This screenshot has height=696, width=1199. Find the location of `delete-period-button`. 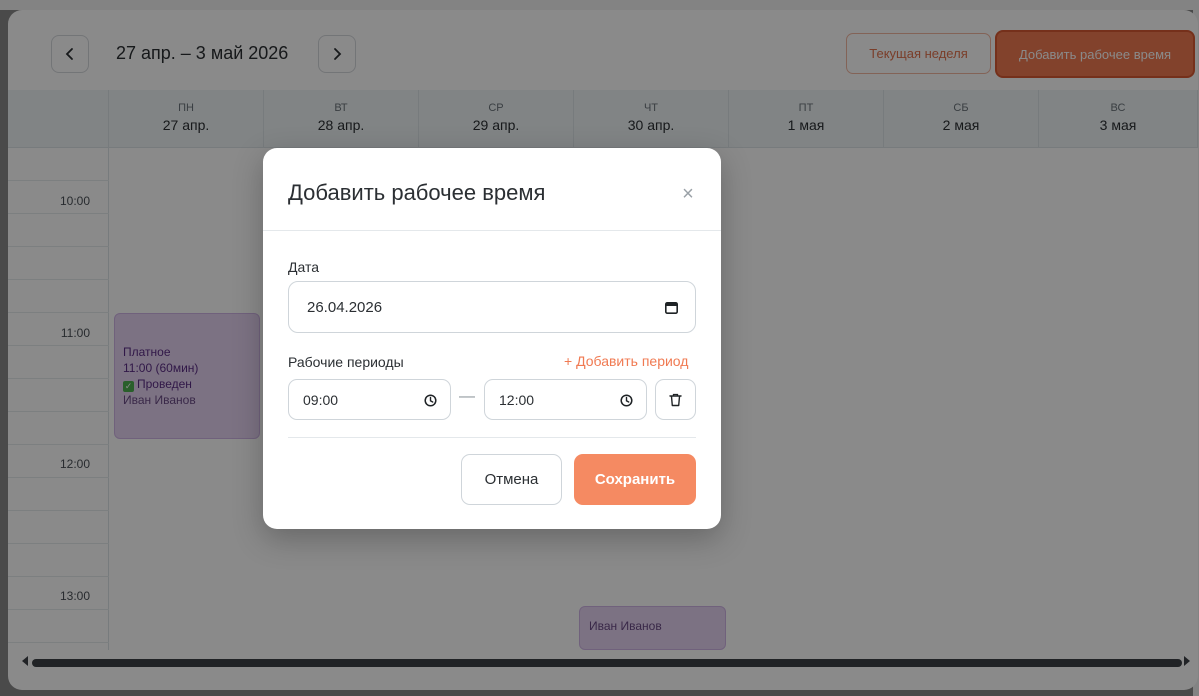

delete-period-button is located at coordinates (675, 399).